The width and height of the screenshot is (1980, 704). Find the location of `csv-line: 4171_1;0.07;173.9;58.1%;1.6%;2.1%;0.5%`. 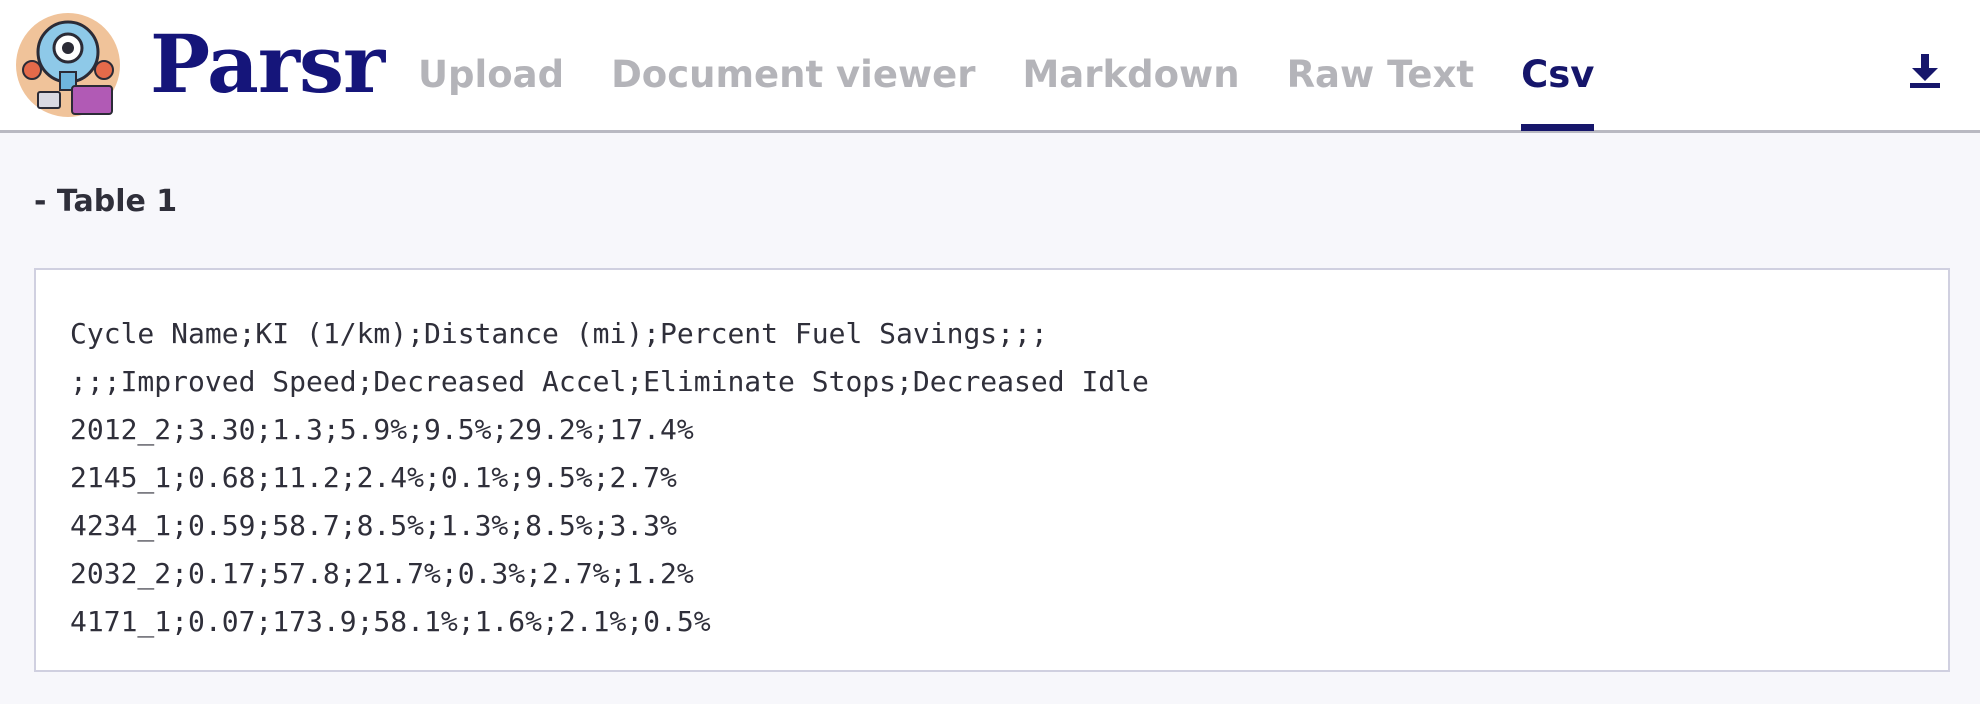

csv-line: 4171_1;0.07;173.9;58.1%;1.6%;2.1%;0.5% is located at coordinates (390, 621).